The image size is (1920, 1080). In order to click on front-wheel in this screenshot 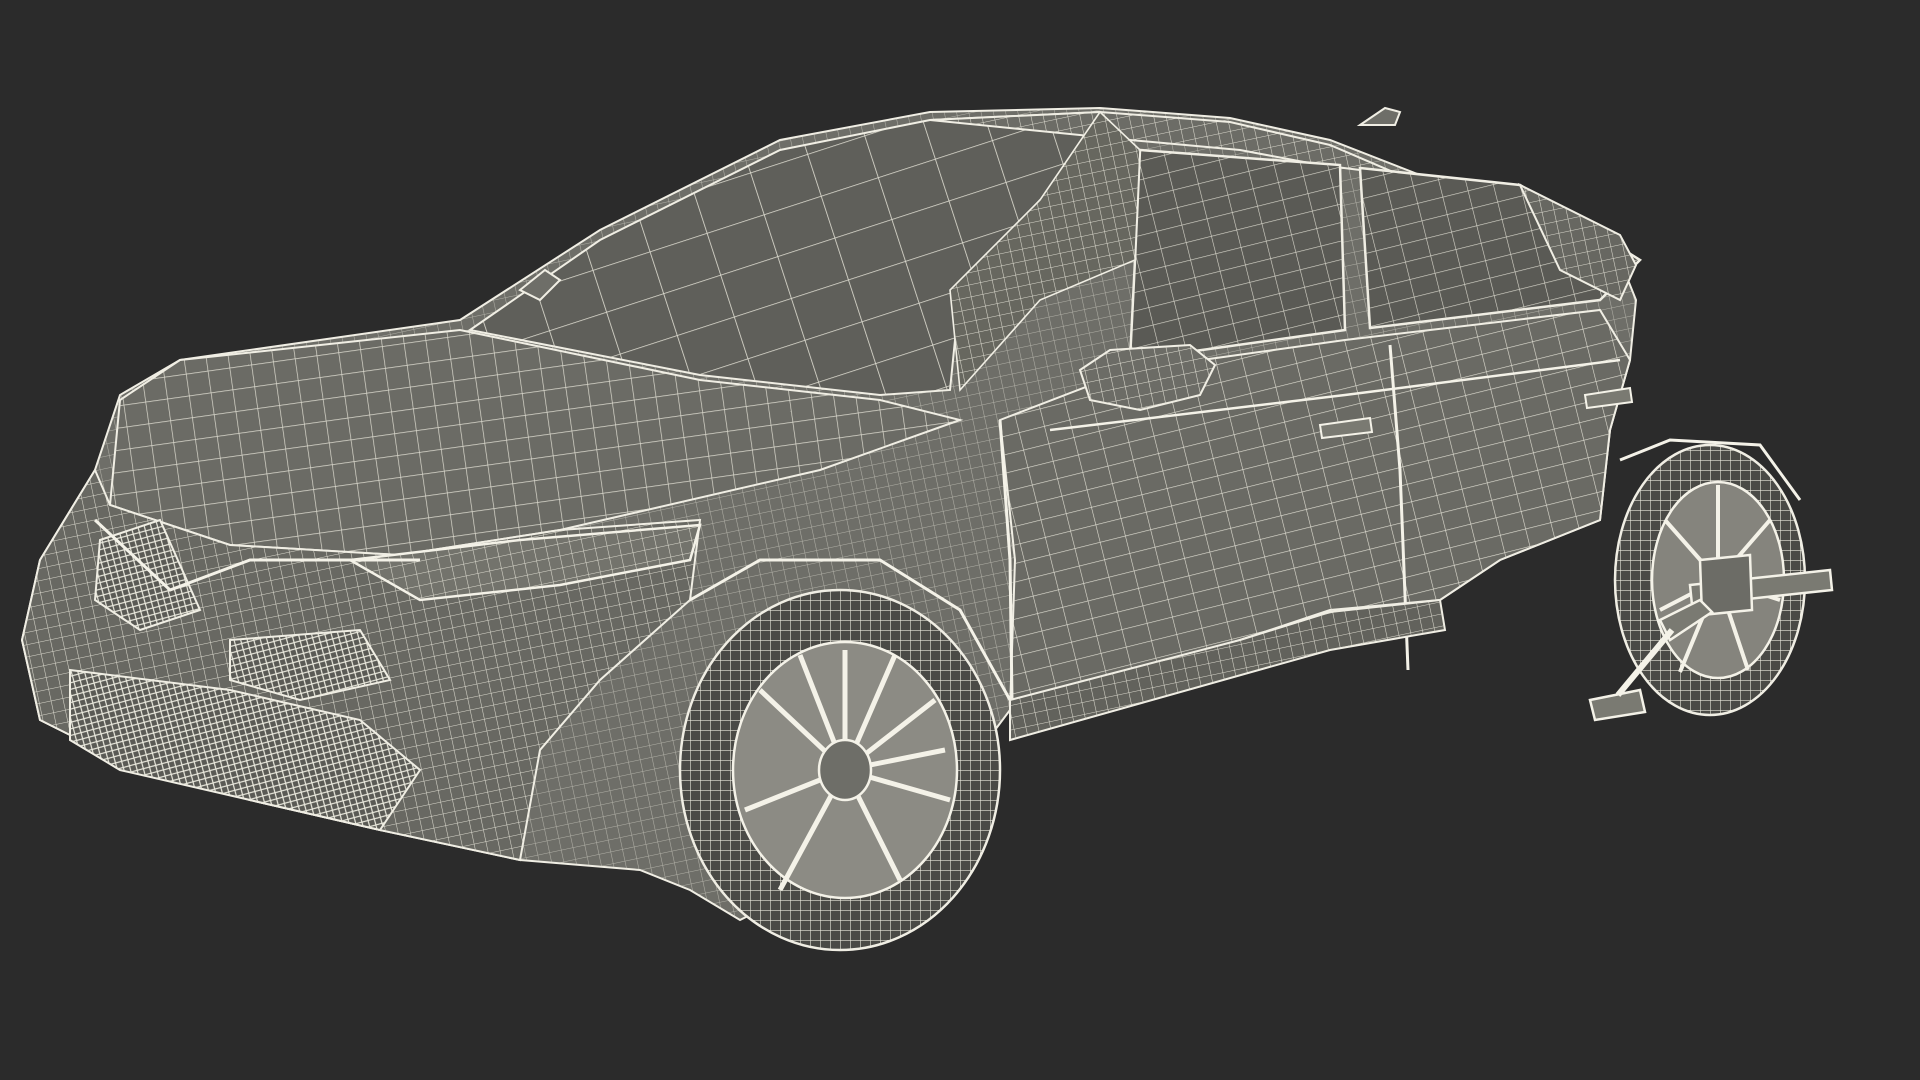, I will do `click(840, 770)`.